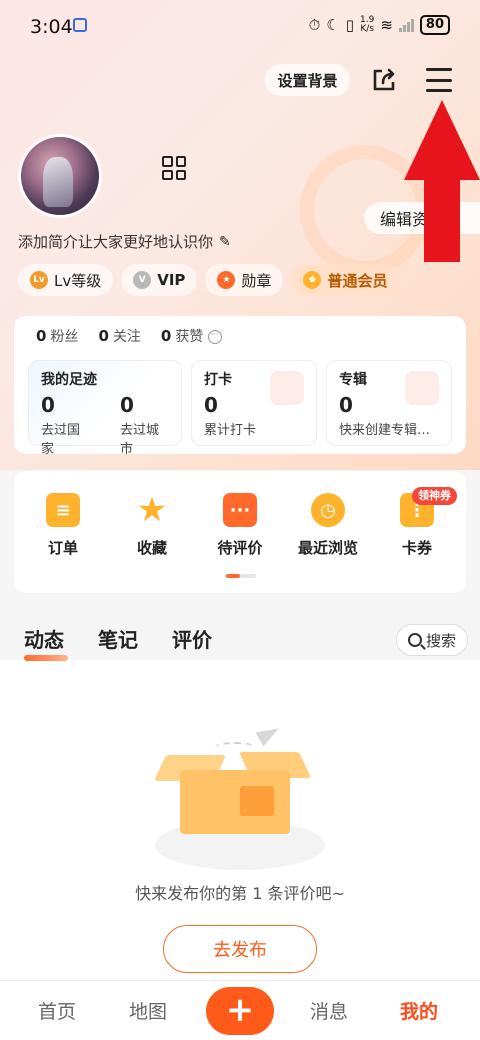 This screenshot has height=1040, width=480. What do you see at coordinates (192, 642) in the screenshot?
I see `tab-reviews: 评价` at bounding box center [192, 642].